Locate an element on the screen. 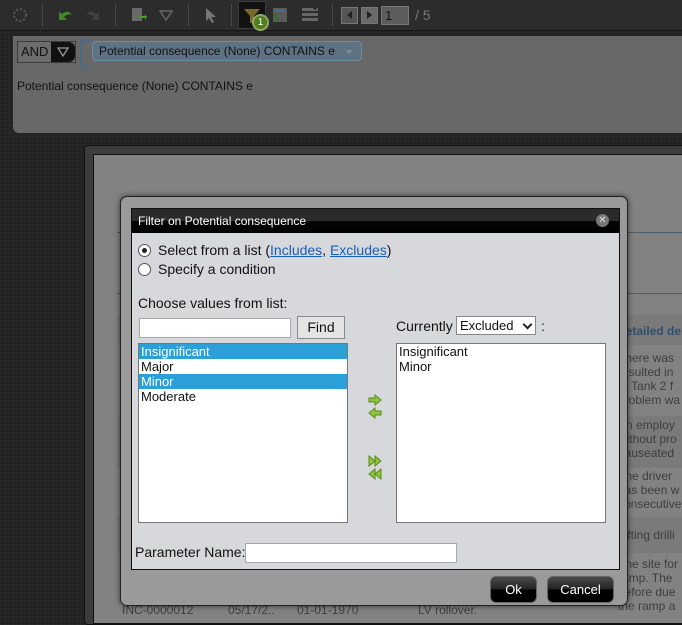 The width and height of the screenshot is (682, 625). available-value-item: Moderate is located at coordinates (243, 396).